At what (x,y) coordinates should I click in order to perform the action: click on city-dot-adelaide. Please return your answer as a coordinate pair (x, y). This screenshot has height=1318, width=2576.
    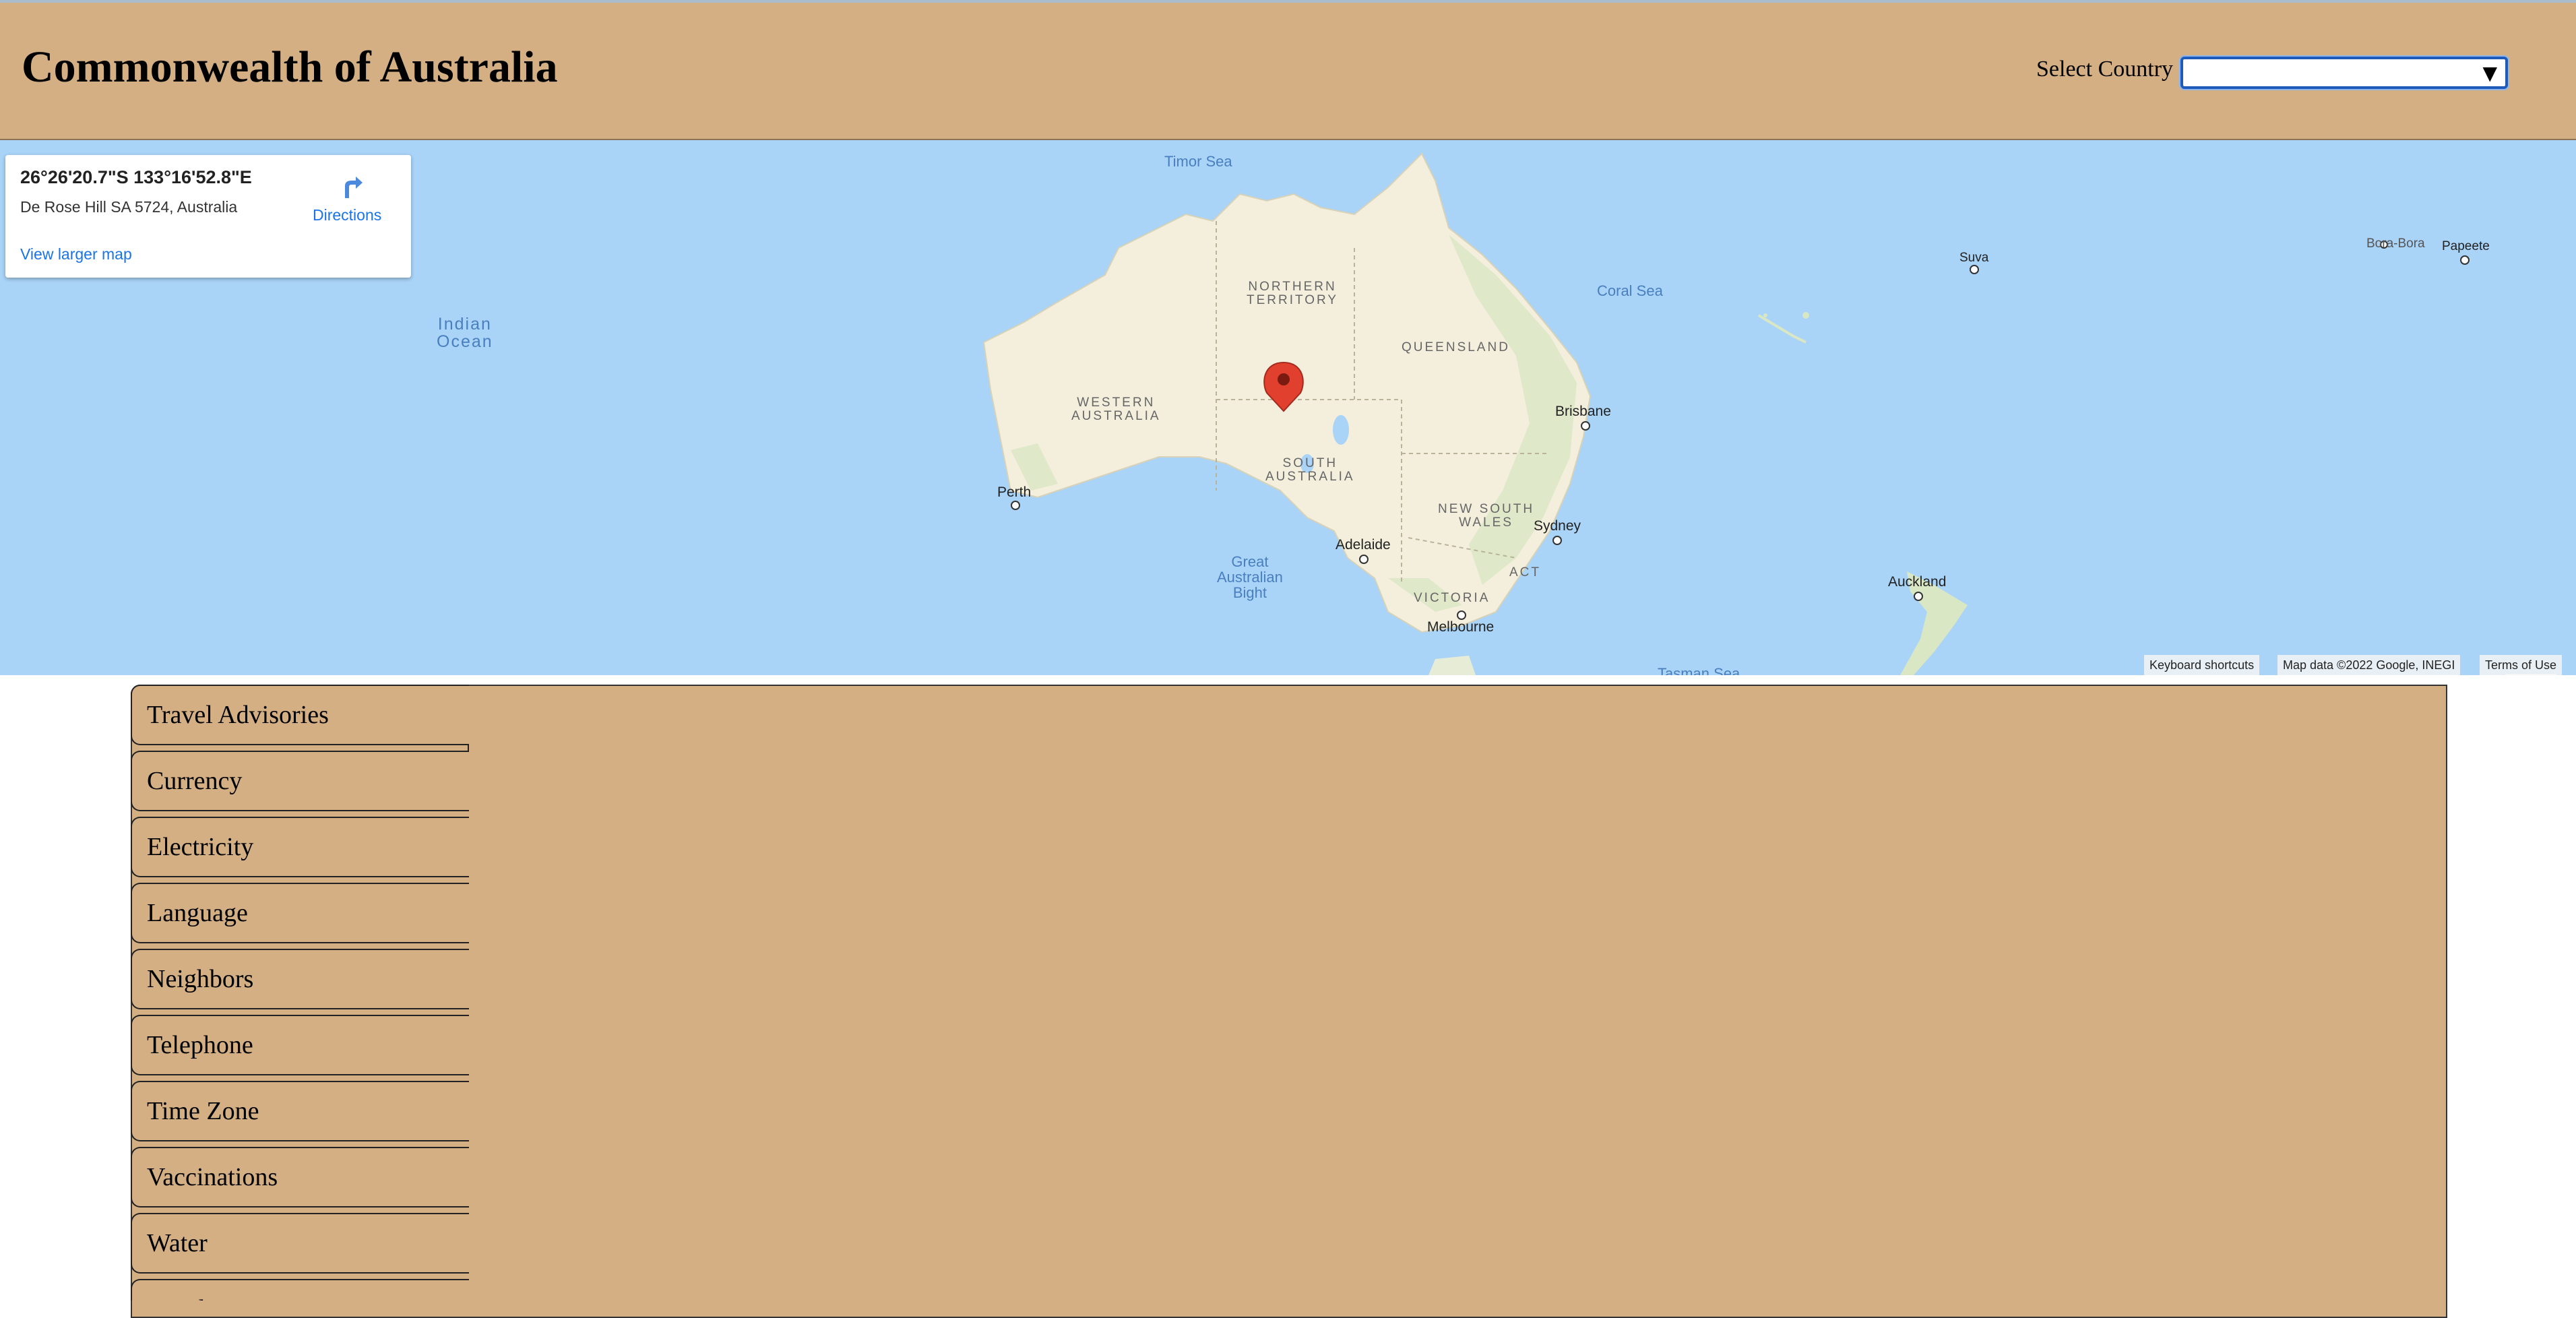
    Looking at the image, I should click on (1364, 559).